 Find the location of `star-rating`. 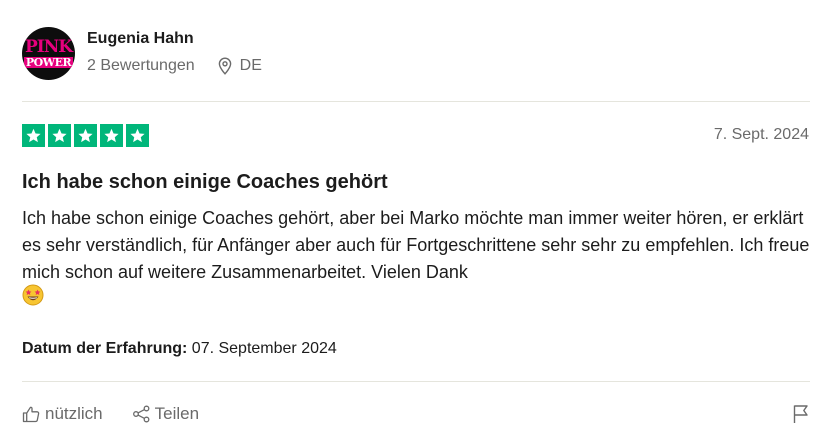

star-rating is located at coordinates (85, 135).